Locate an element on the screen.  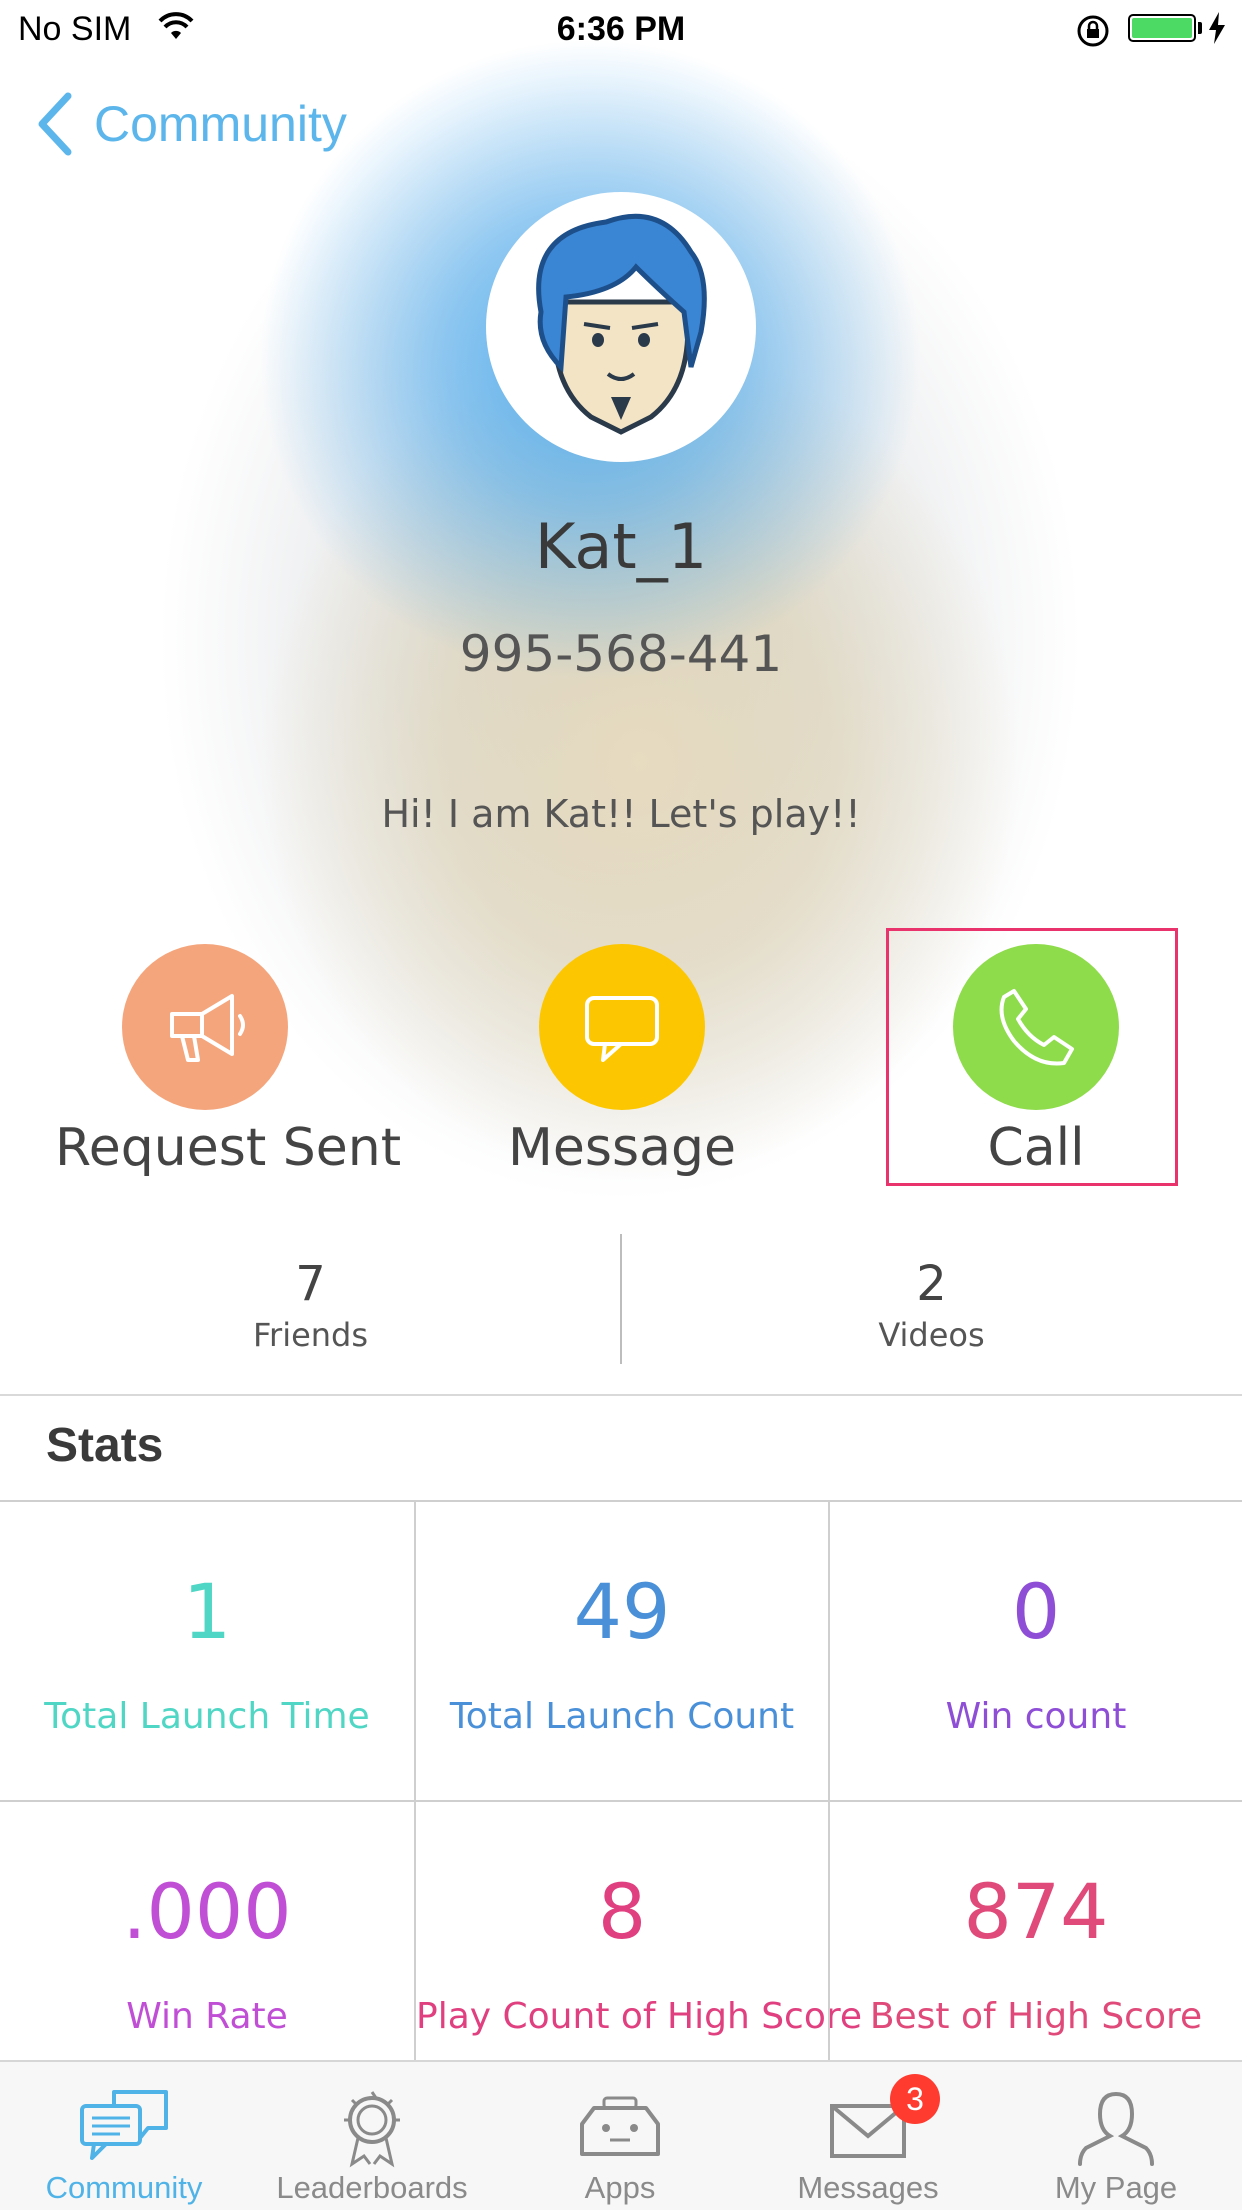
profile-phone: 995-568-441 is located at coordinates (621, 654).